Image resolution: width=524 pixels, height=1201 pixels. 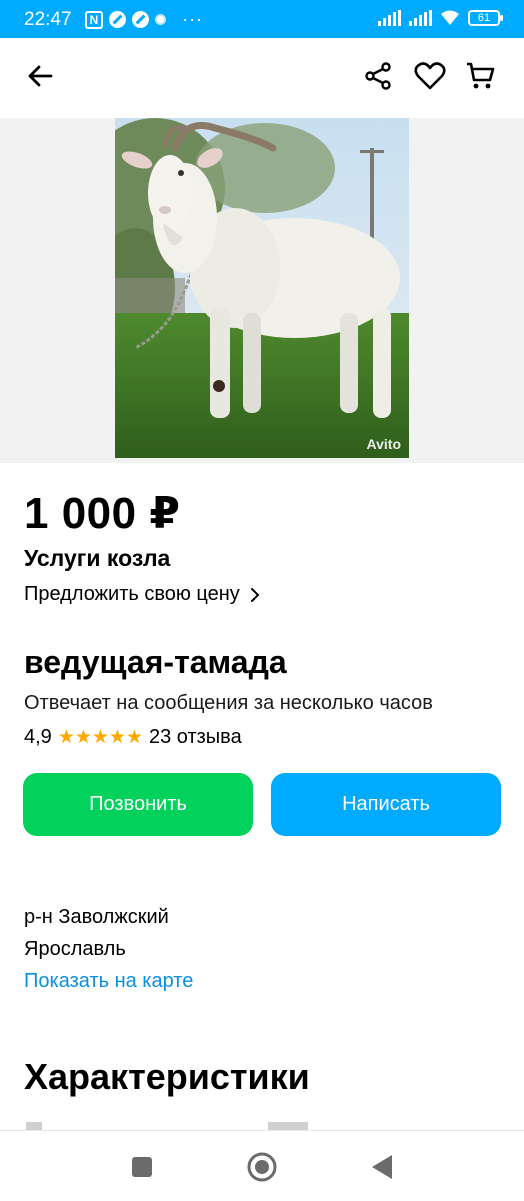 I want to click on cart-icon, so click(x=481, y=75).